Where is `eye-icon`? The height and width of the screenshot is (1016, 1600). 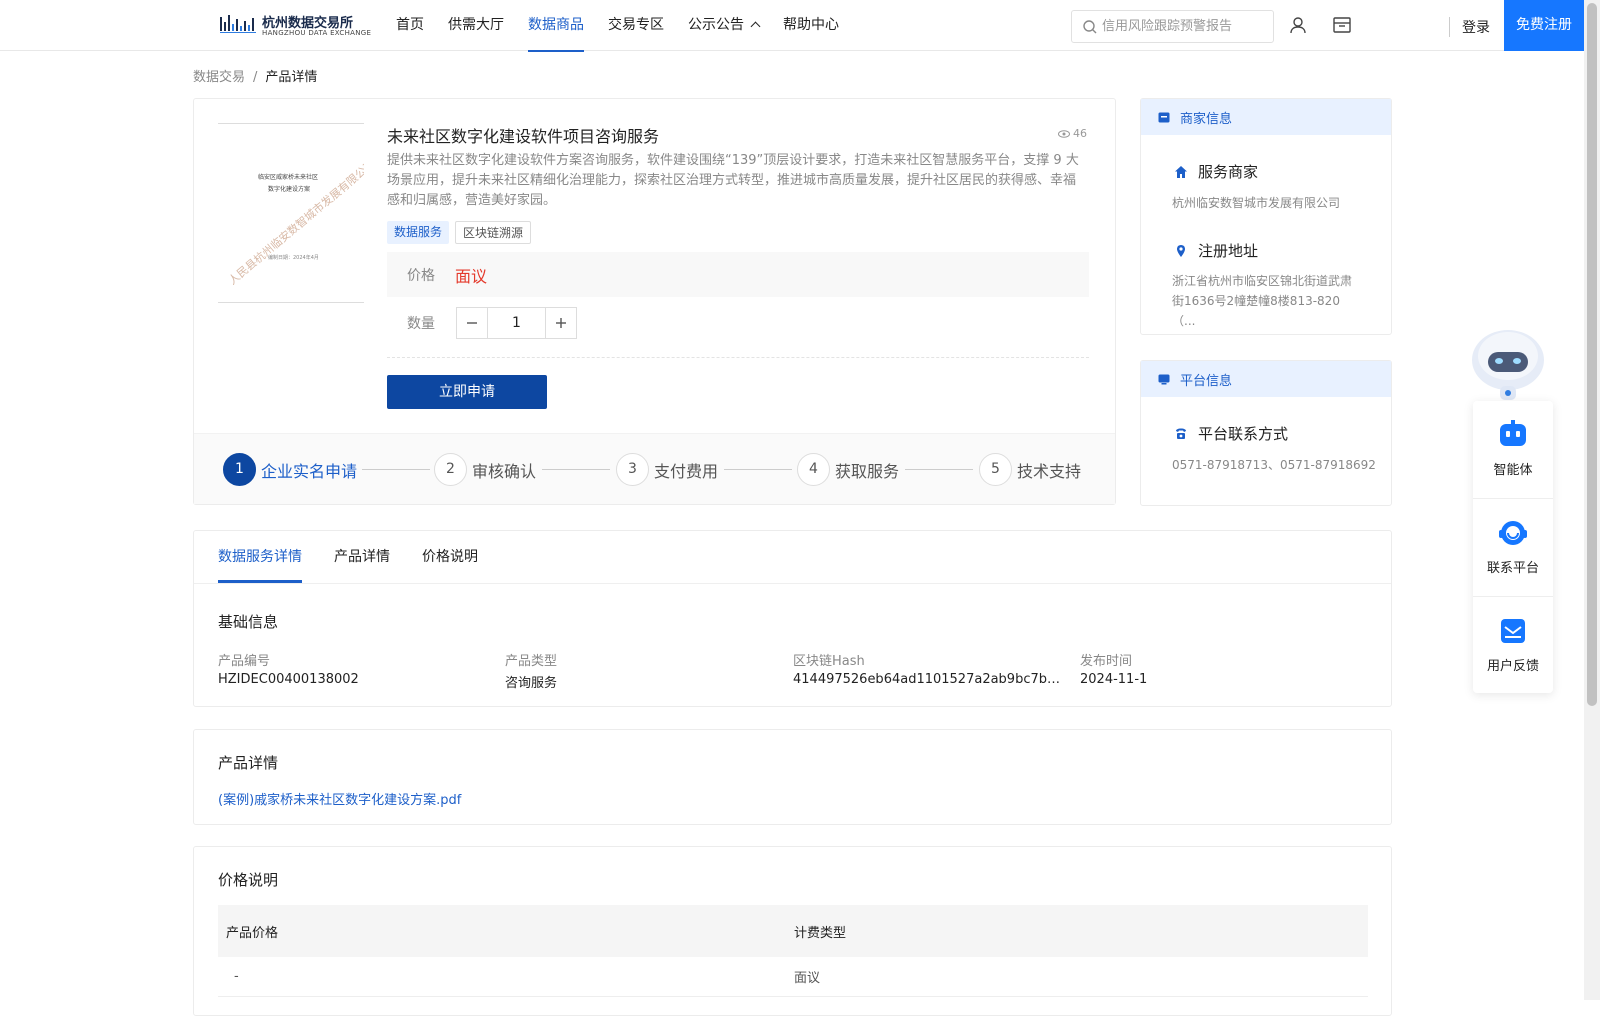 eye-icon is located at coordinates (1064, 134).